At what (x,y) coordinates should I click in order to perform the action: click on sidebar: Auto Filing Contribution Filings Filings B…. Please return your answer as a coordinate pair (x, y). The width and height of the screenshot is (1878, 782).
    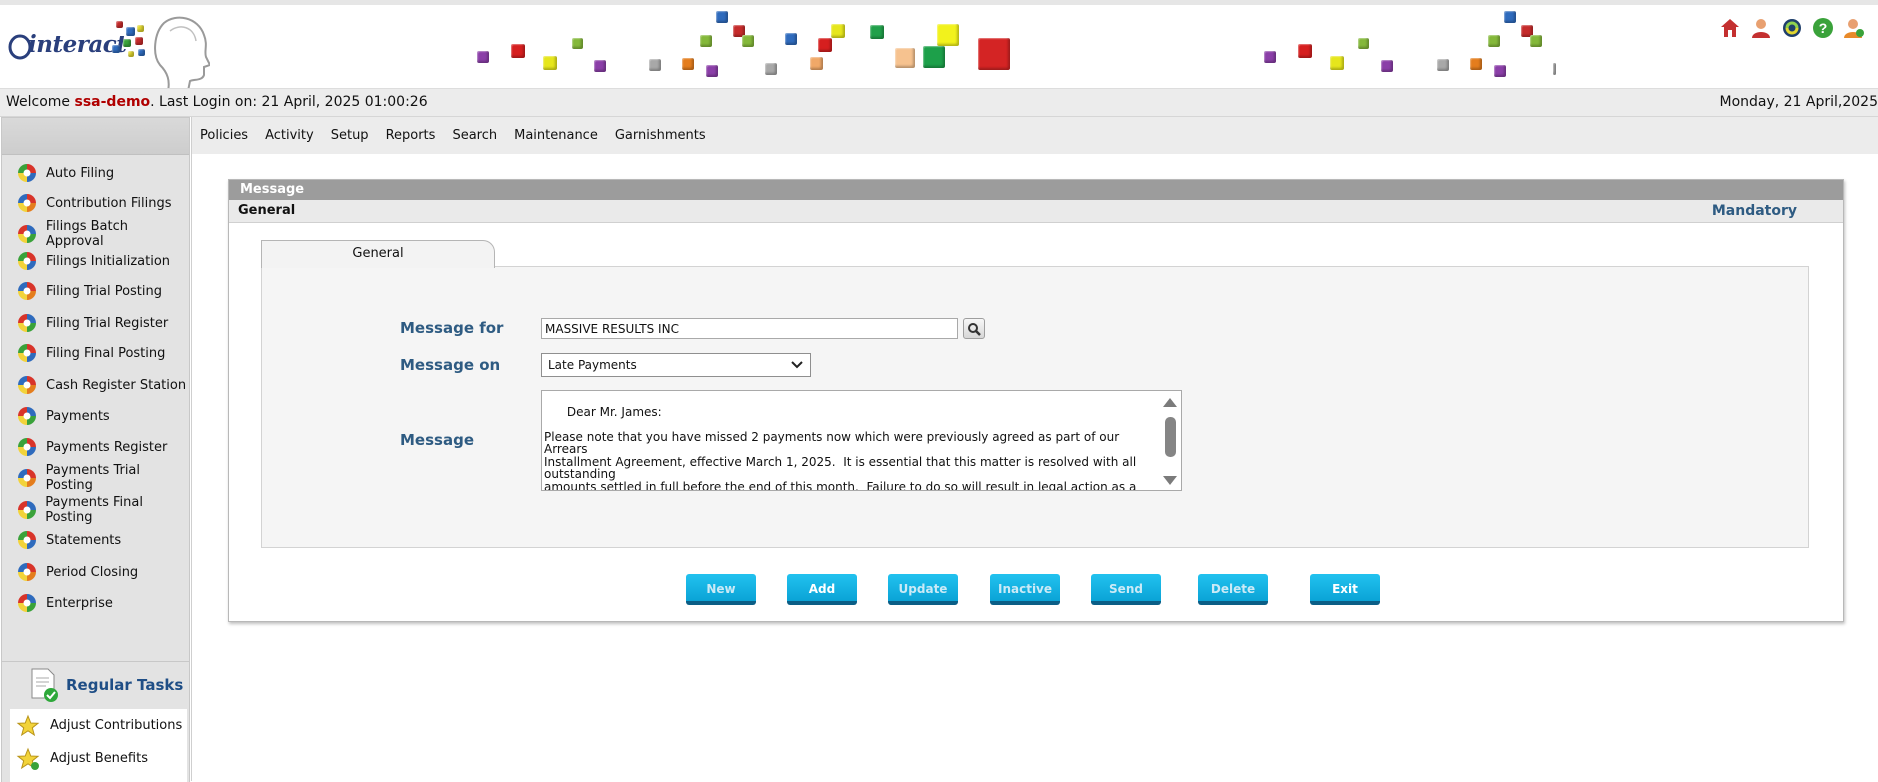
    Looking at the image, I should click on (95, 449).